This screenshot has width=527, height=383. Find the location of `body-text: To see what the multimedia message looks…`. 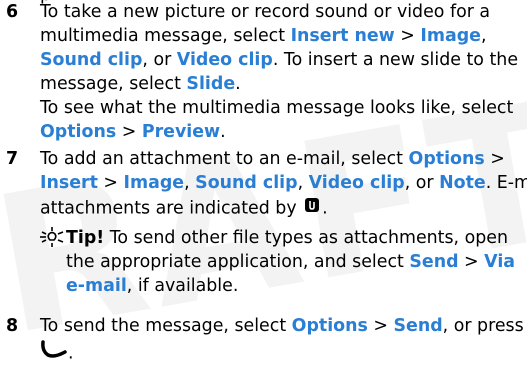

body-text: To see what the multimedia message looks… is located at coordinates (277, 108).